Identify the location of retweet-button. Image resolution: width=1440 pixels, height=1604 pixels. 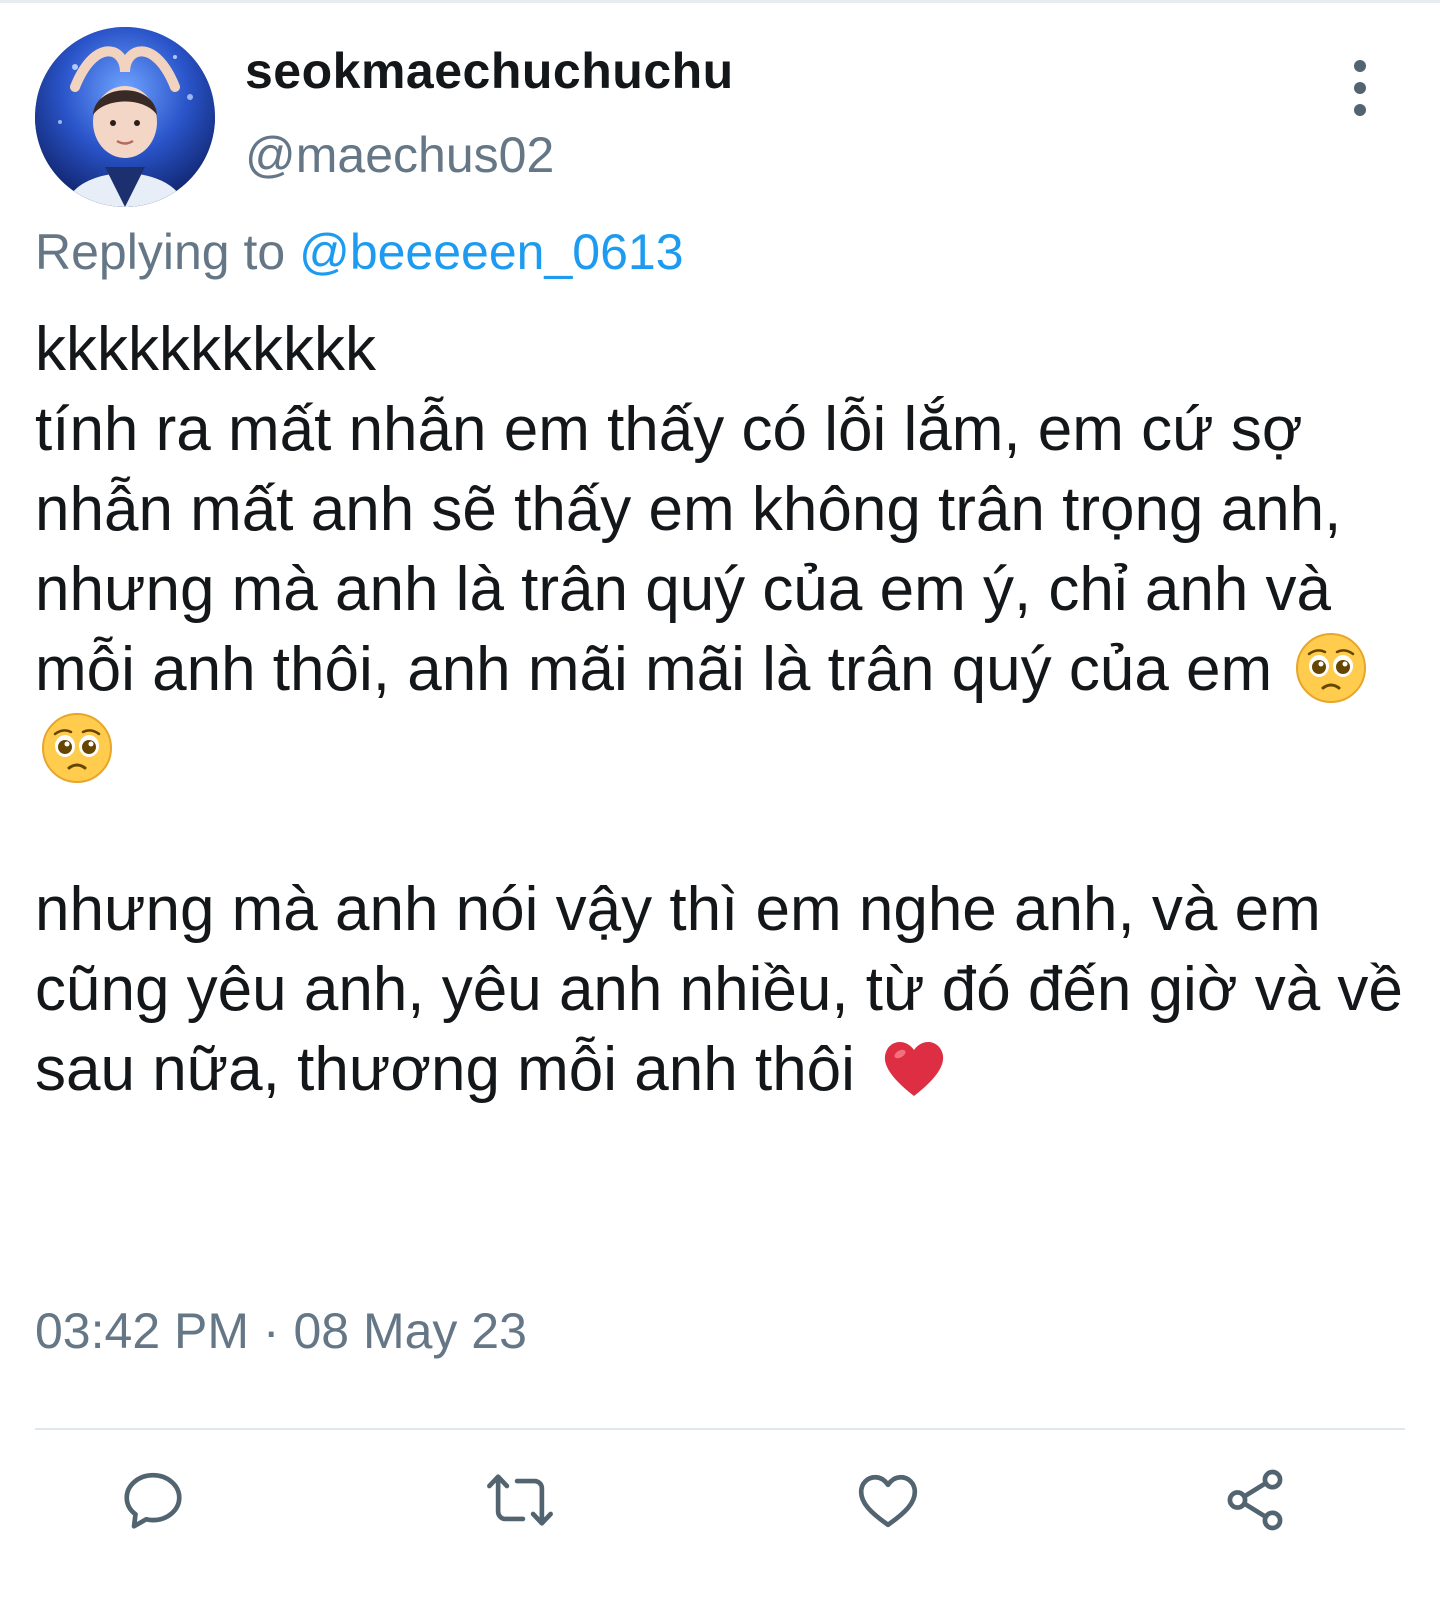
(520, 1500).